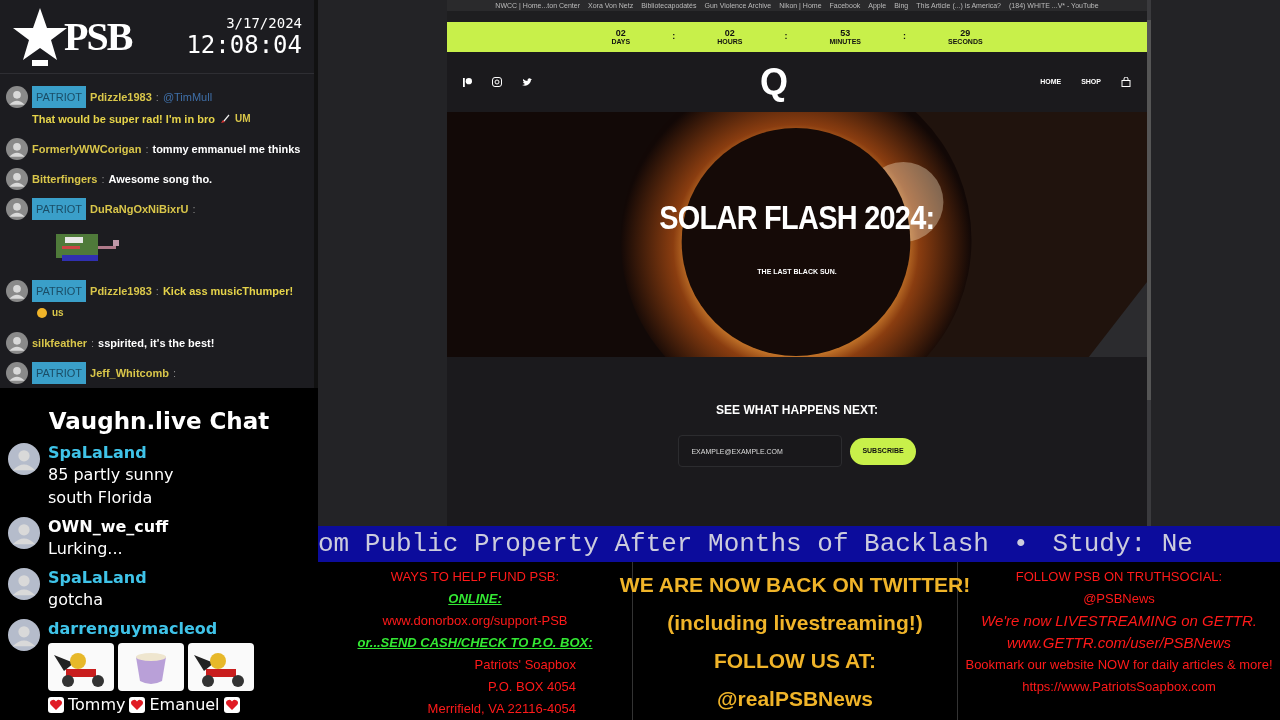 Image resolution: width=1280 pixels, height=720 pixels. Describe the element at coordinates (60, 343) in the screenshot. I see `chat-username: silkfeather` at that location.